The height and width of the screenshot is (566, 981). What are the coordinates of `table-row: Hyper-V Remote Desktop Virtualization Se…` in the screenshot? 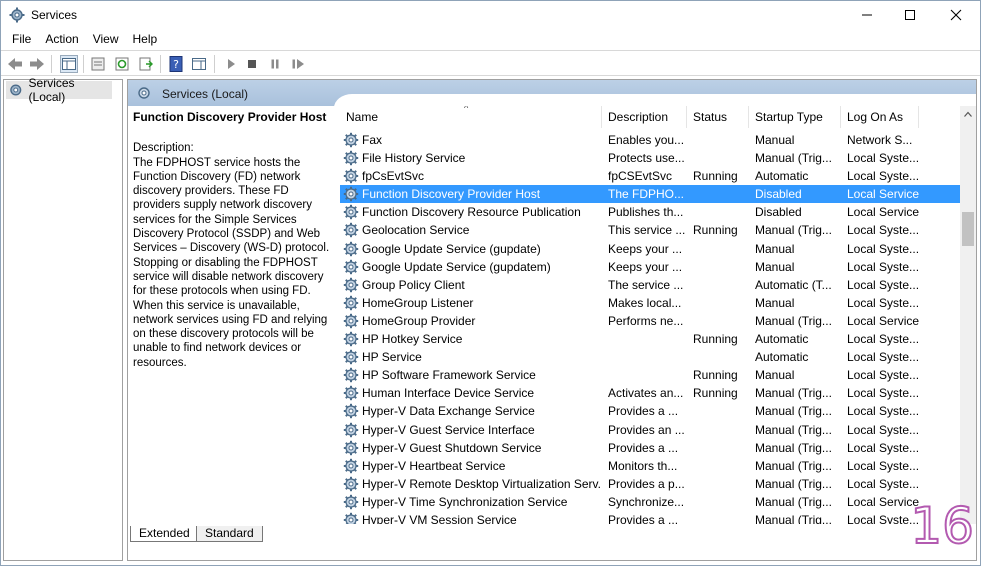 It's located at (650, 484).